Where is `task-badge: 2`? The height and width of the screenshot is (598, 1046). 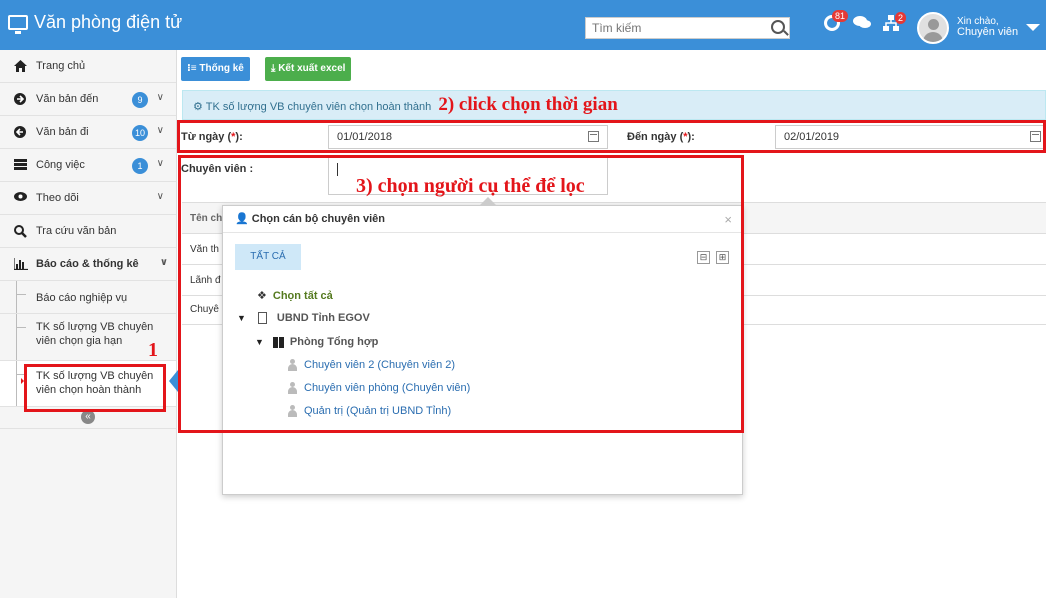 task-badge: 2 is located at coordinates (901, 18).